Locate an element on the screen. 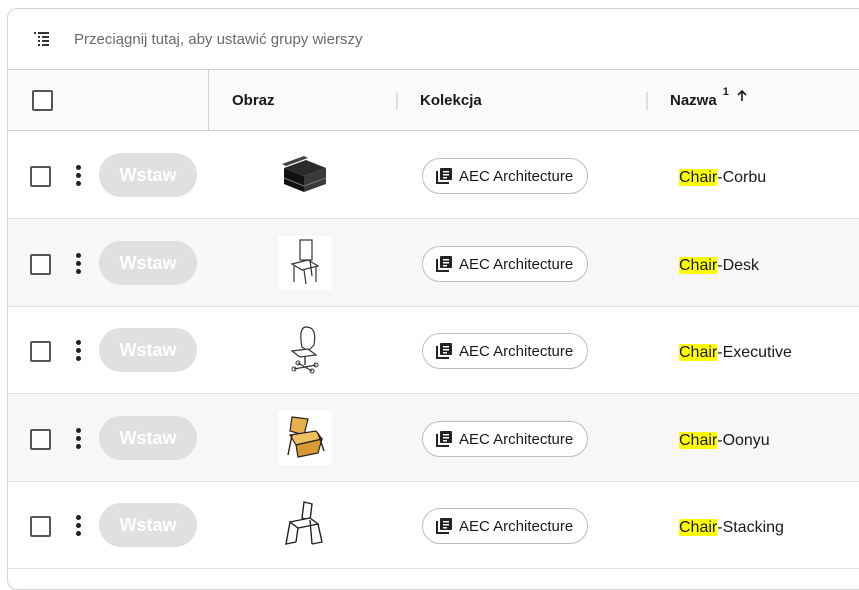  grid-header: Obraz Kolekcja Nazwa 1 is located at coordinates (433, 100).